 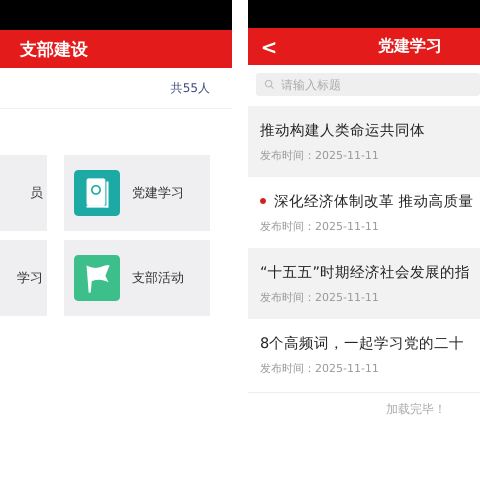 I want to click on article-item: 推动构建人类命运共同体 发布时间：2025-11-11, so click(x=364, y=141).